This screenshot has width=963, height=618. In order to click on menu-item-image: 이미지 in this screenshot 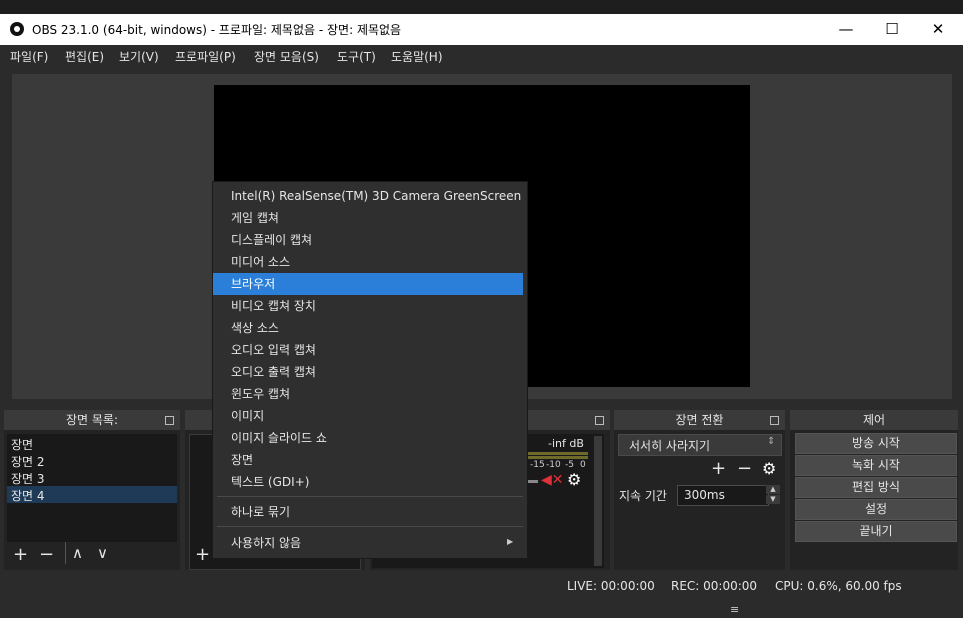, I will do `click(368, 416)`.